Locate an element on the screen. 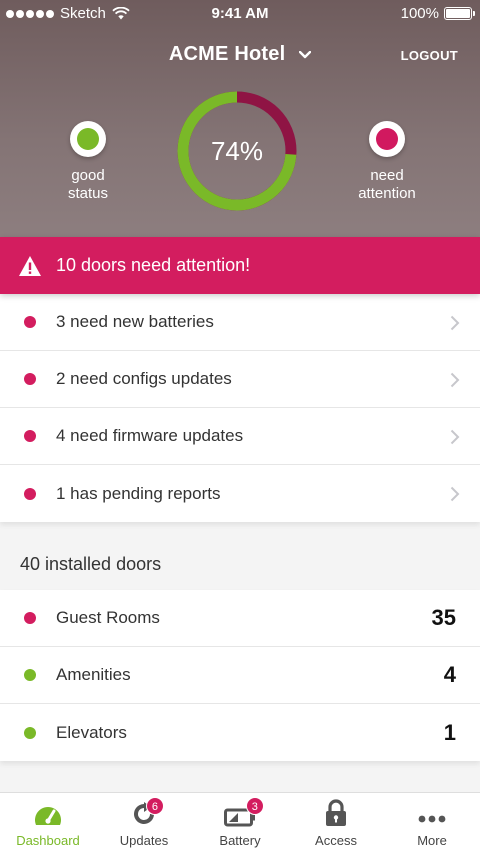 The width and height of the screenshot is (480, 854). chevron-down-icon is located at coordinates (305, 54).